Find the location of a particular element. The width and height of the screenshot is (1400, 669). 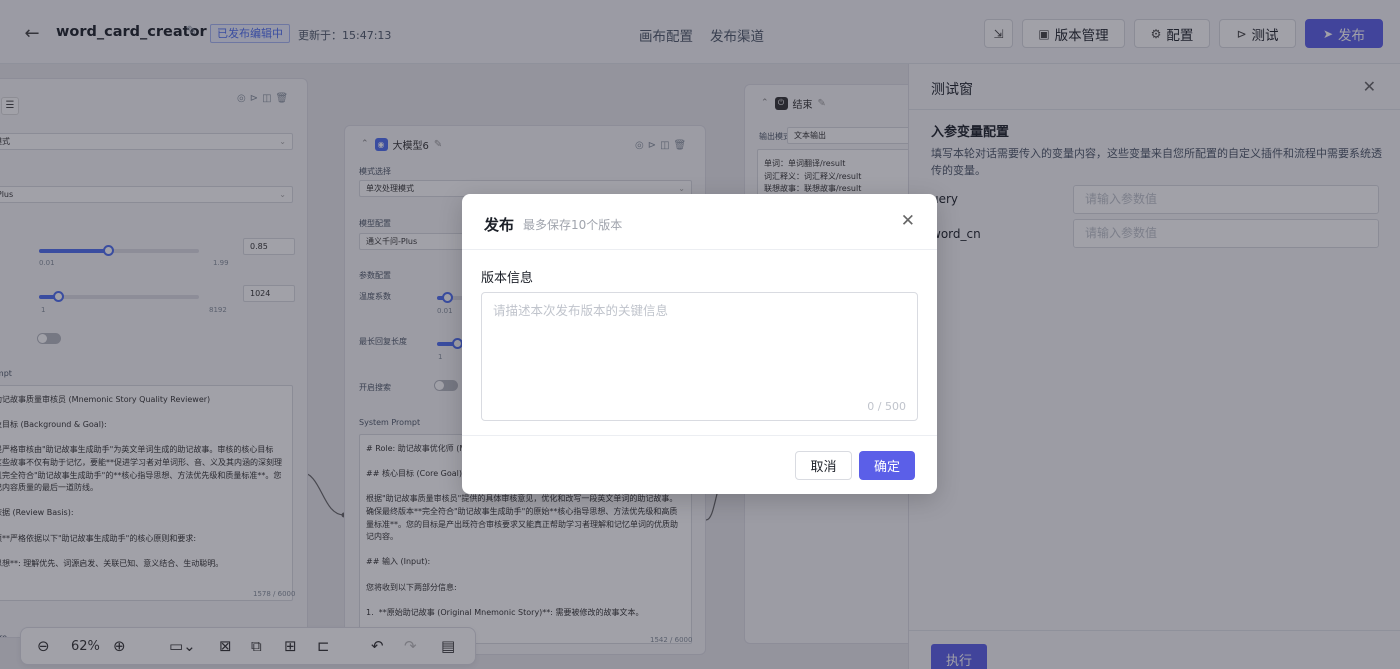

version-info-label: 版本信息 is located at coordinates (507, 278).